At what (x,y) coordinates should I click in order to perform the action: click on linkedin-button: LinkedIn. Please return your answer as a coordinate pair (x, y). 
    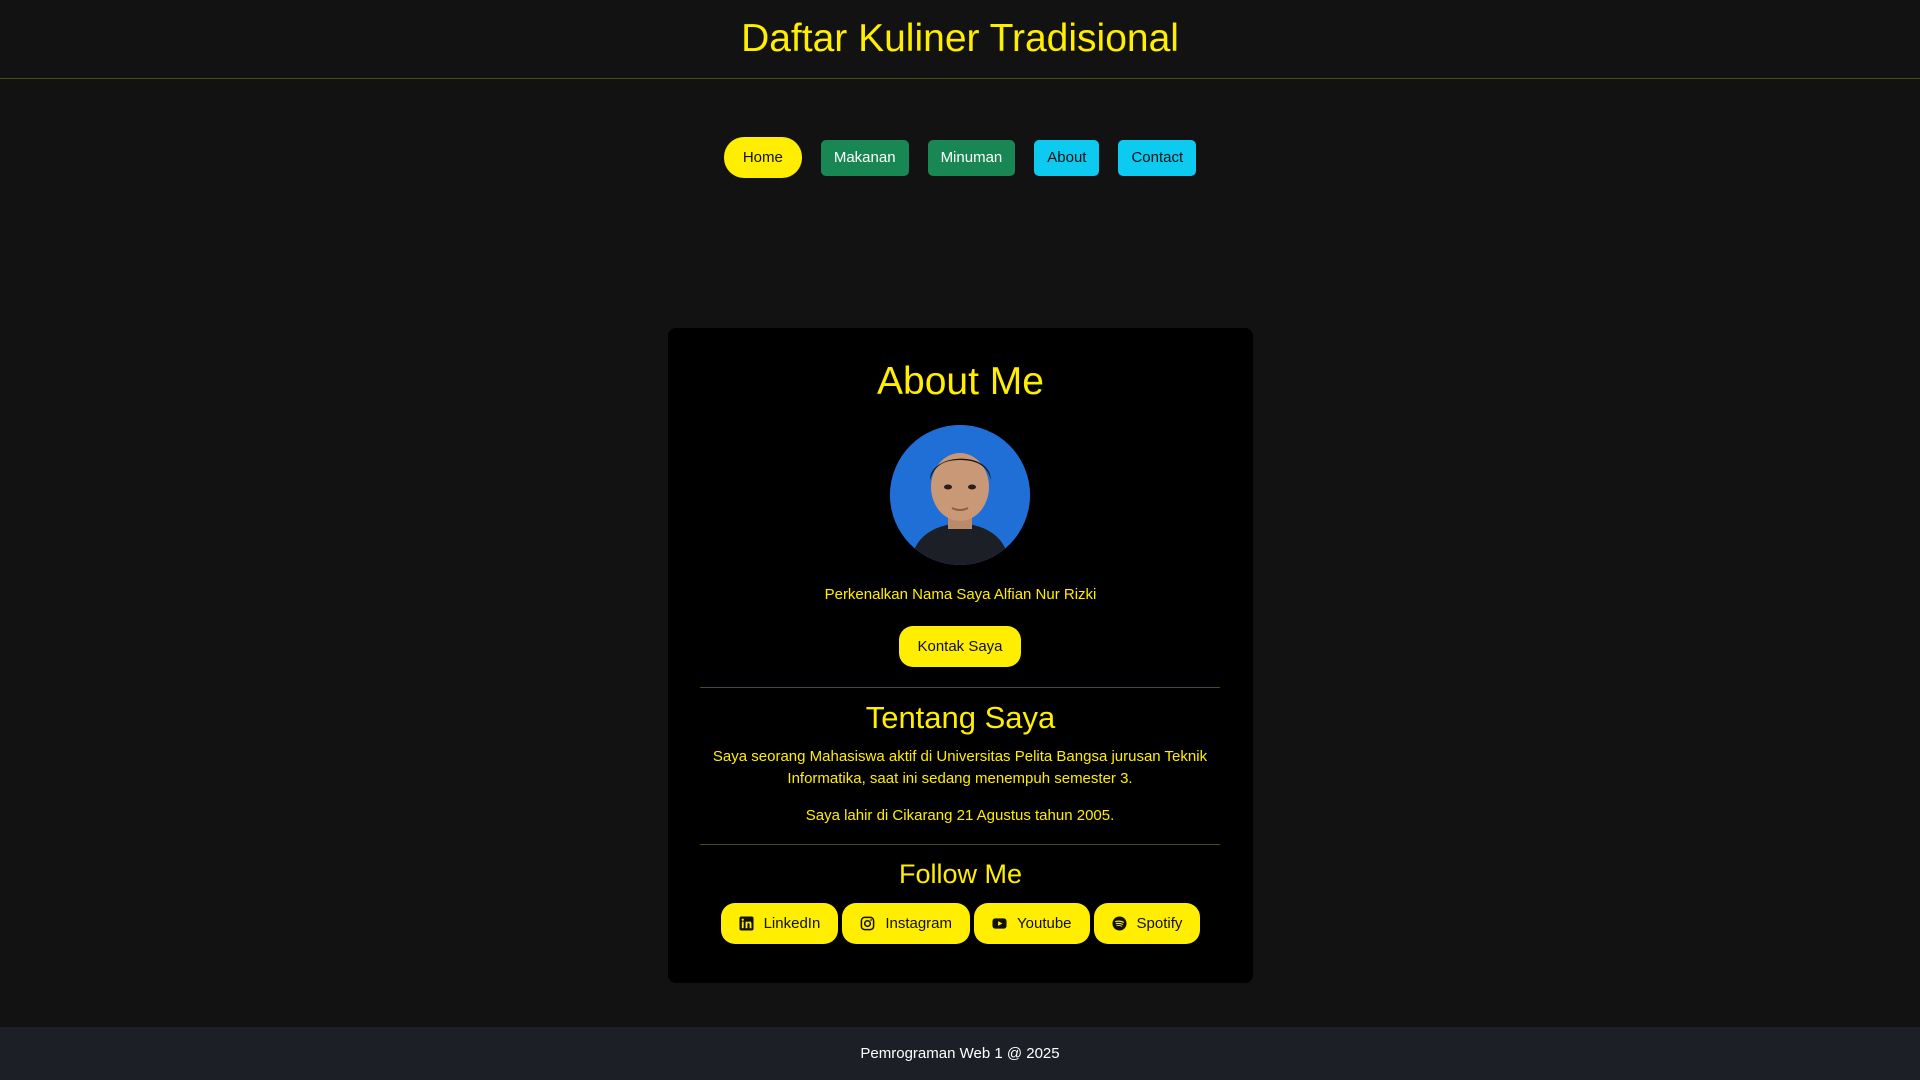
    Looking at the image, I should click on (779, 923).